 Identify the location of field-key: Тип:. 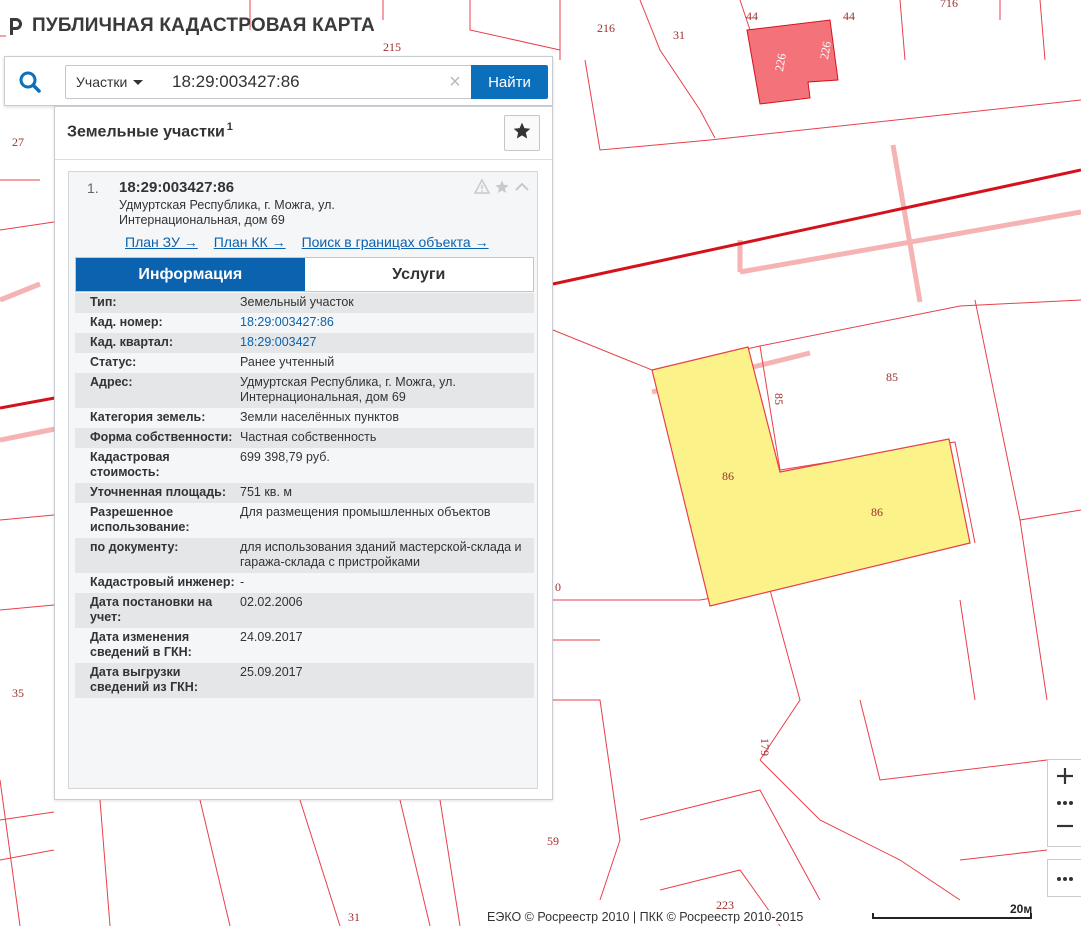
(157, 303).